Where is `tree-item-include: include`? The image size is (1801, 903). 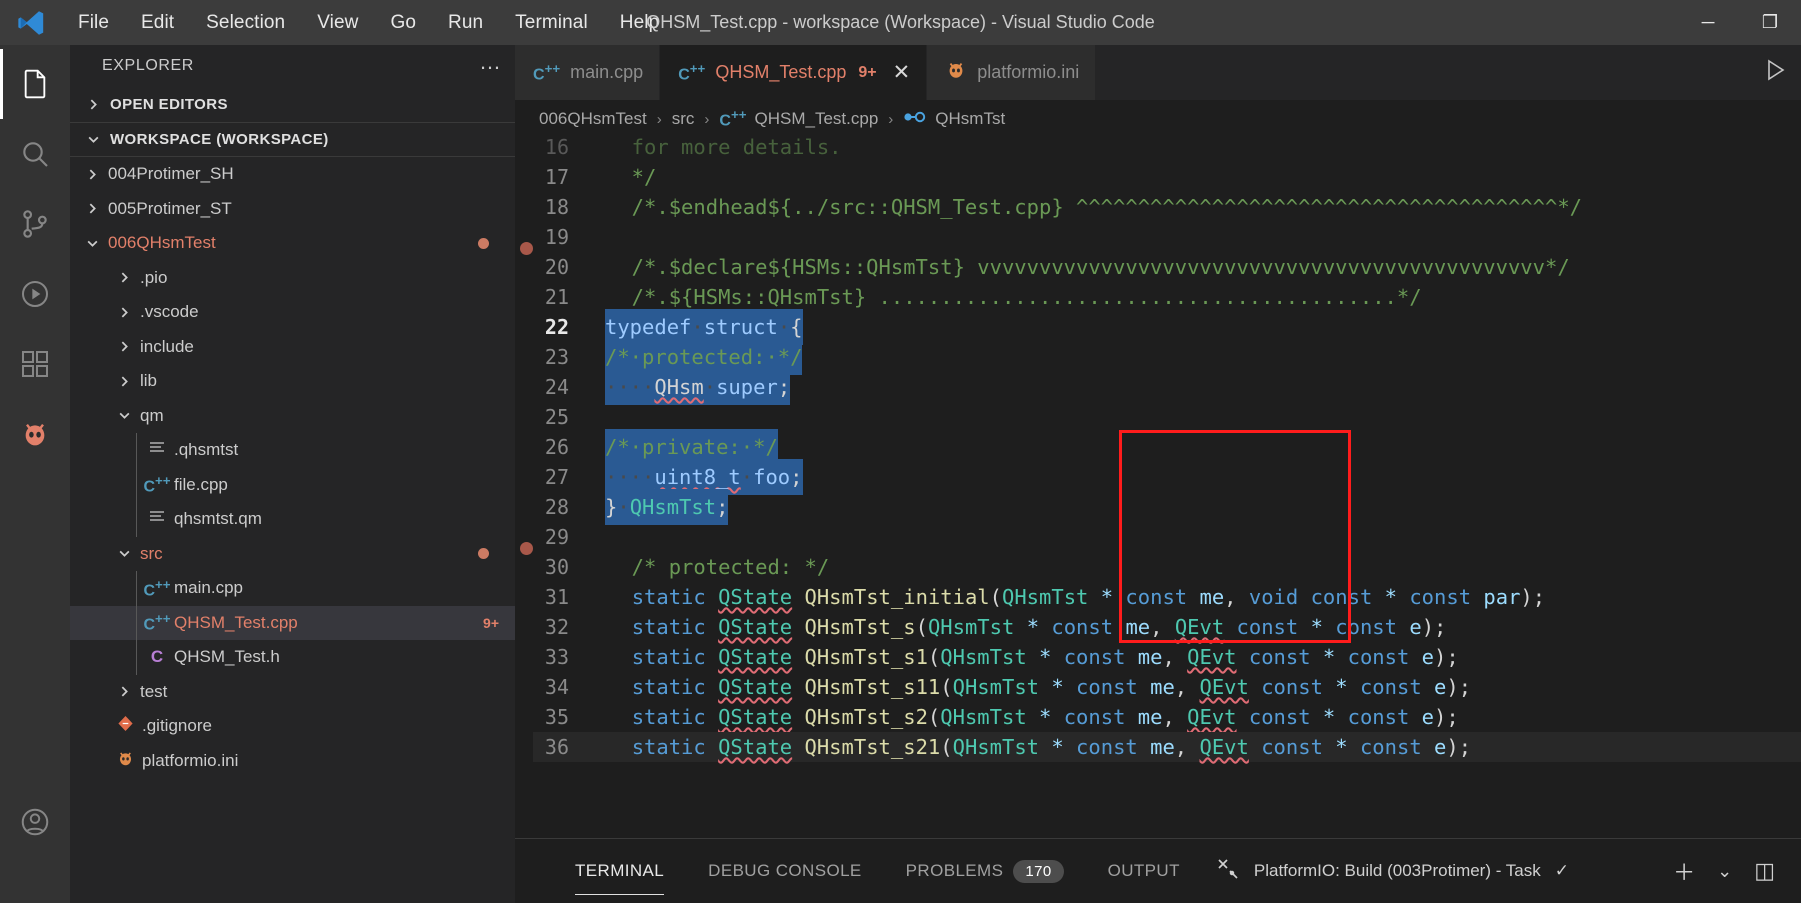
tree-item-include: include is located at coordinates (292, 347).